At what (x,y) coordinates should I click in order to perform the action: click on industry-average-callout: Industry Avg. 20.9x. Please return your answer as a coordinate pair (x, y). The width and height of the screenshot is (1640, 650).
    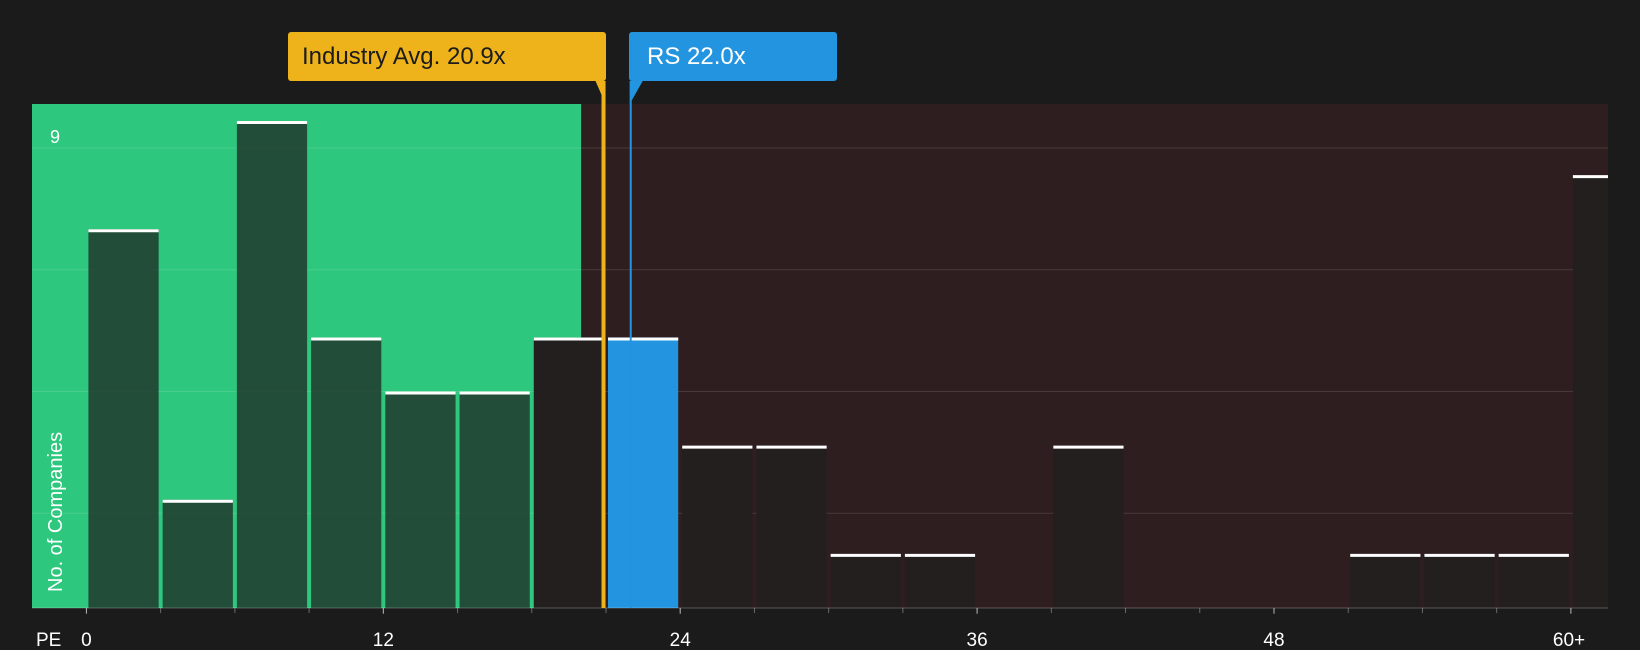
    Looking at the image, I should click on (447, 56).